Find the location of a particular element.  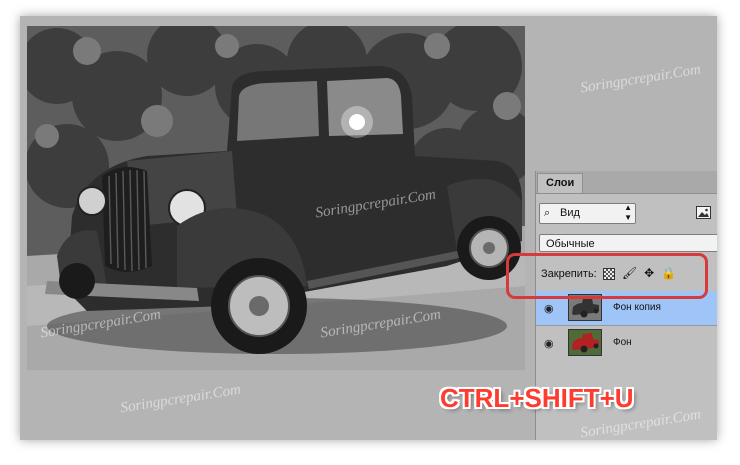

layers-panel-tabbar: Слои is located at coordinates (626, 182).